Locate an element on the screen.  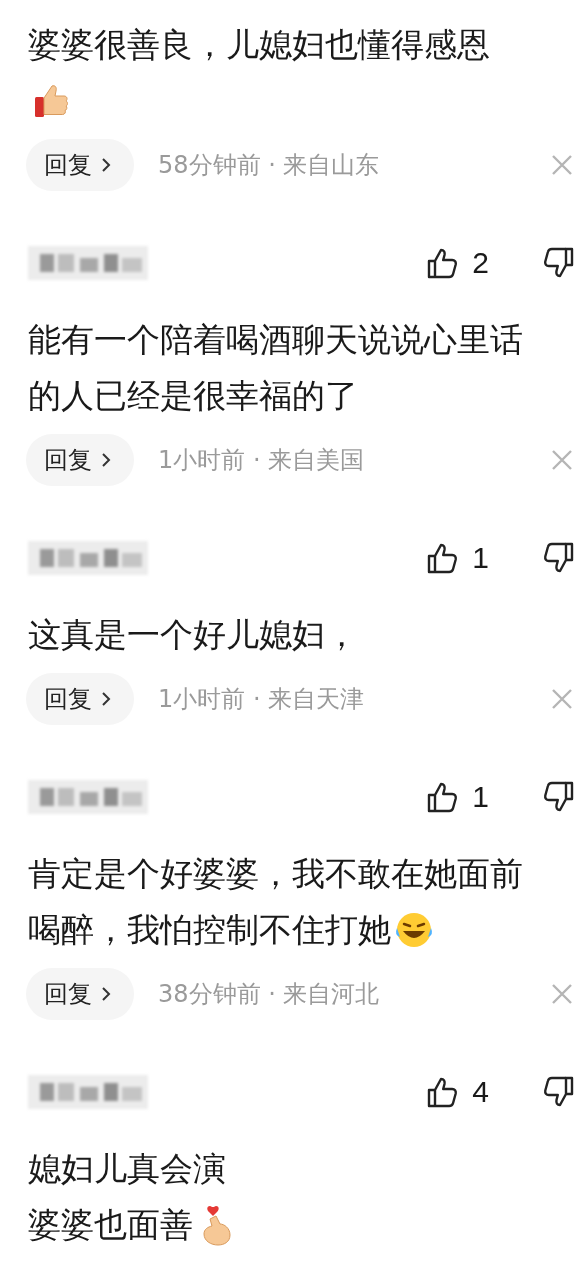
comment-text-line: 婆婆很善良，儿媳妇也懂得感恩 is located at coordinates (259, 45).